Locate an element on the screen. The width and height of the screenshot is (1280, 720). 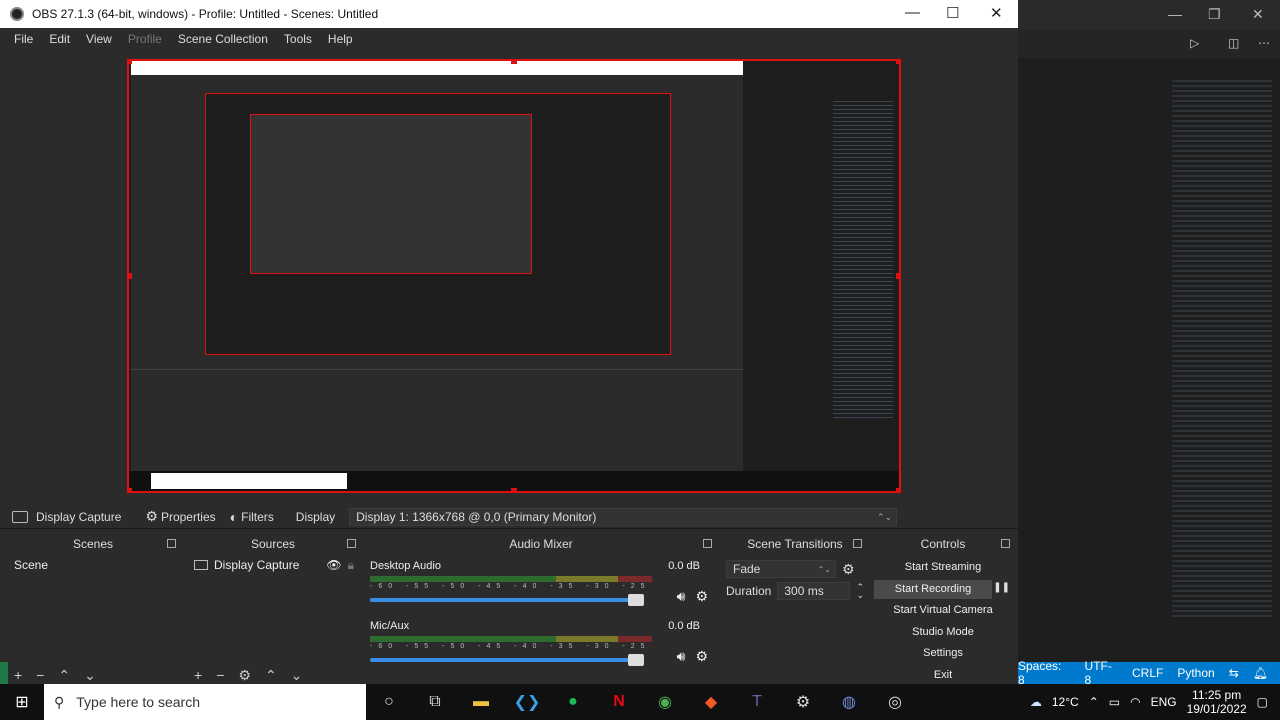
filters-button: ◐ Filters is located at coordinates (252, 517).